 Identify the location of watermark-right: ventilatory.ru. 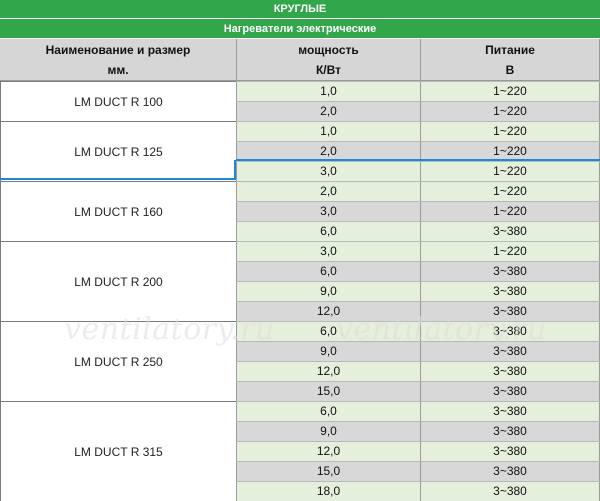
(441, 329).